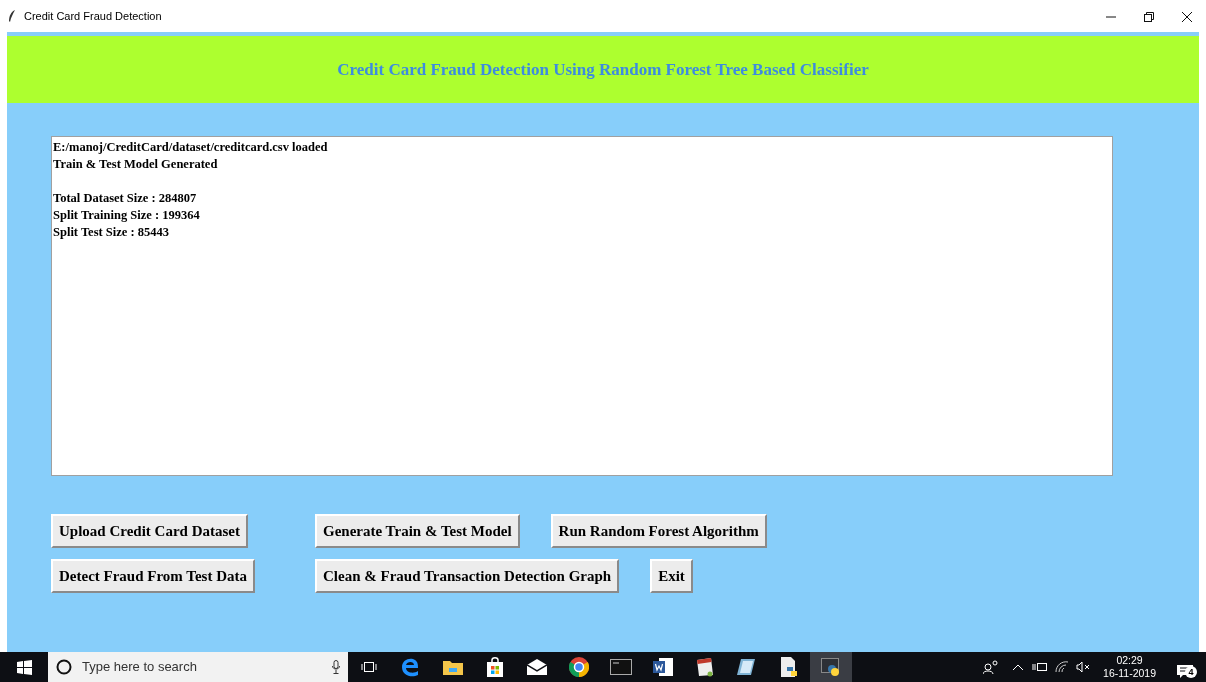 Image resolution: width=1206 pixels, height=682 pixels. I want to click on windows-logo-icon, so click(24, 667).